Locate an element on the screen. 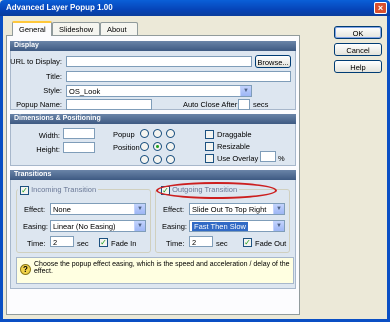 This screenshot has width=390, height=322. incoming-easing-label: Easing: is located at coordinates (36, 226).